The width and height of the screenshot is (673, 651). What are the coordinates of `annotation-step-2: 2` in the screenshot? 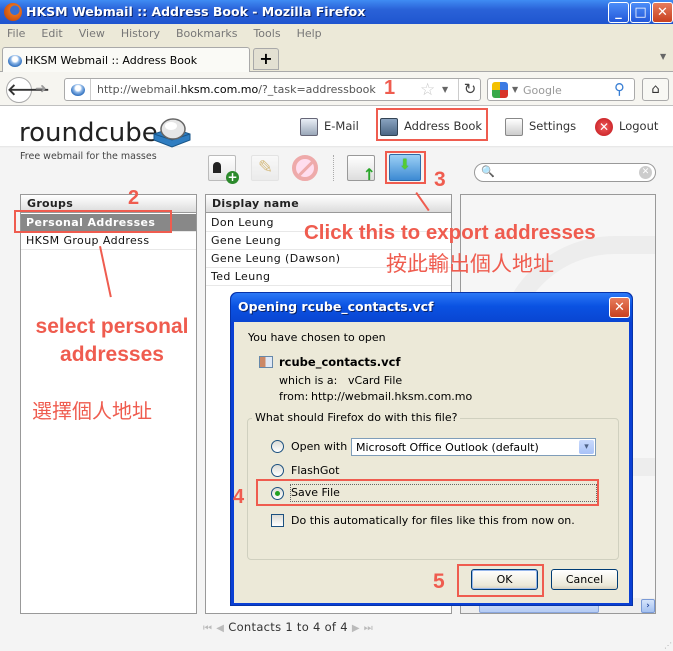 It's located at (134, 198).